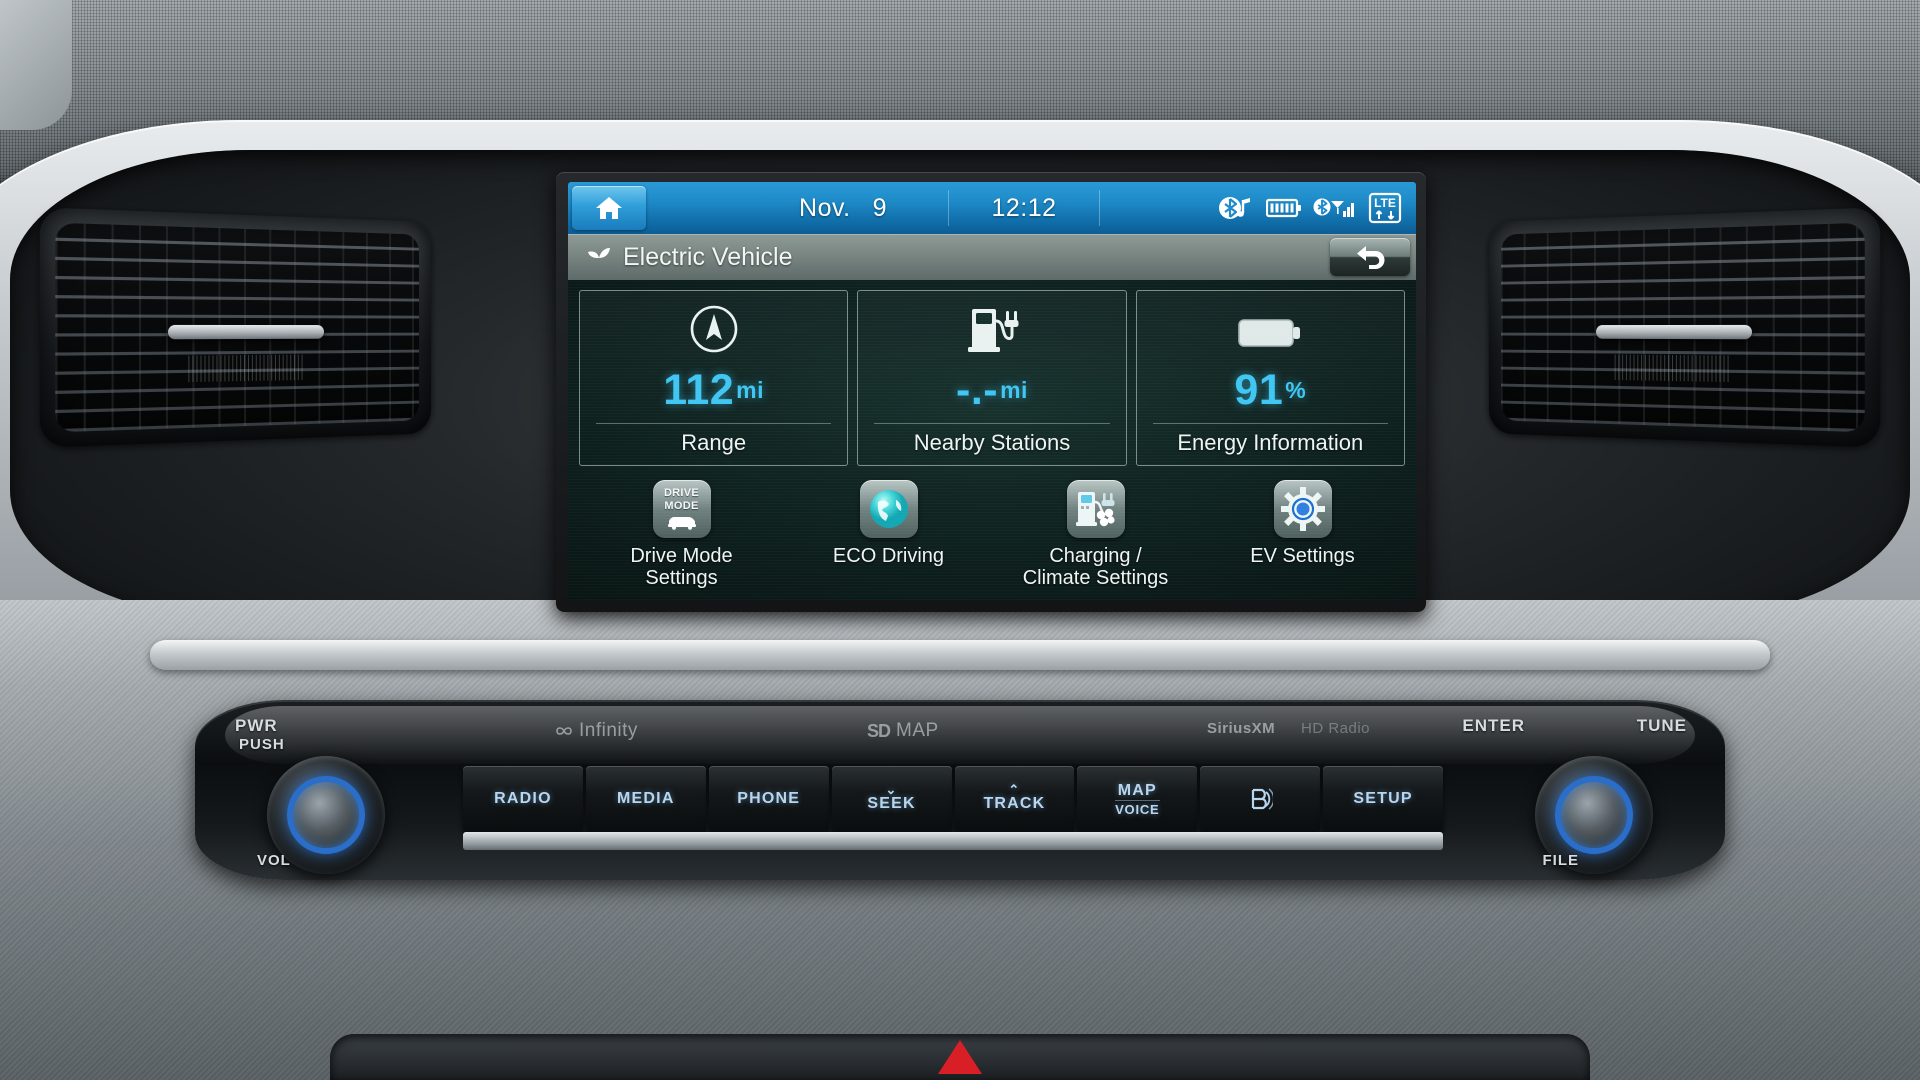 The image size is (1920, 1080). I want to click on infinity-logo-icon, so click(564, 731).